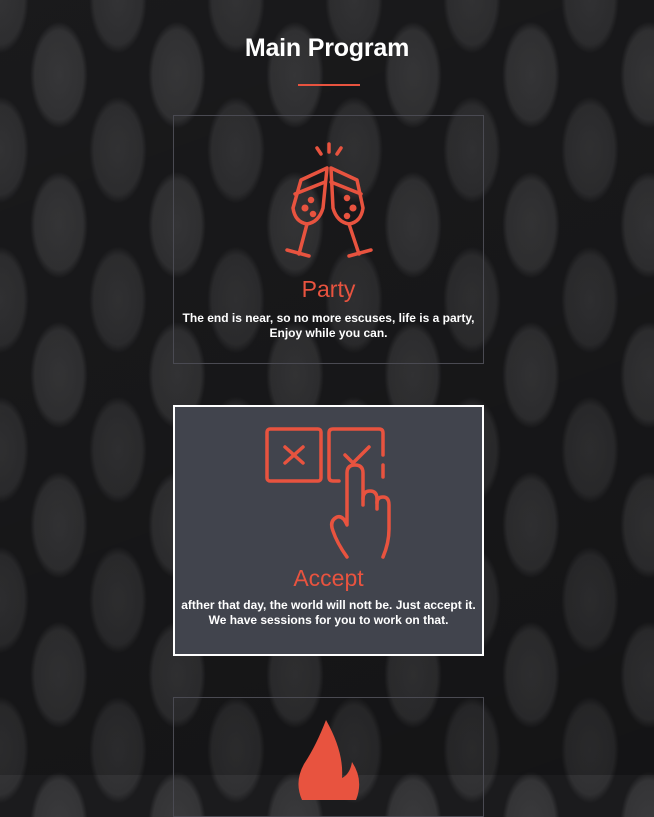  I want to click on flame-icon, so click(328, 760).